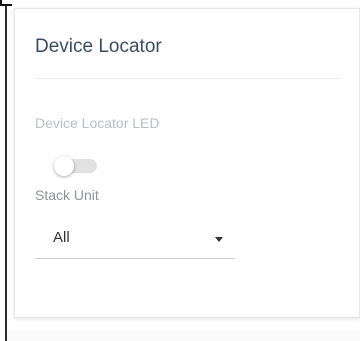 The height and width of the screenshot is (341, 360). Describe the element at coordinates (188, 78) in the screenshot. I see `title-divider` at that location.